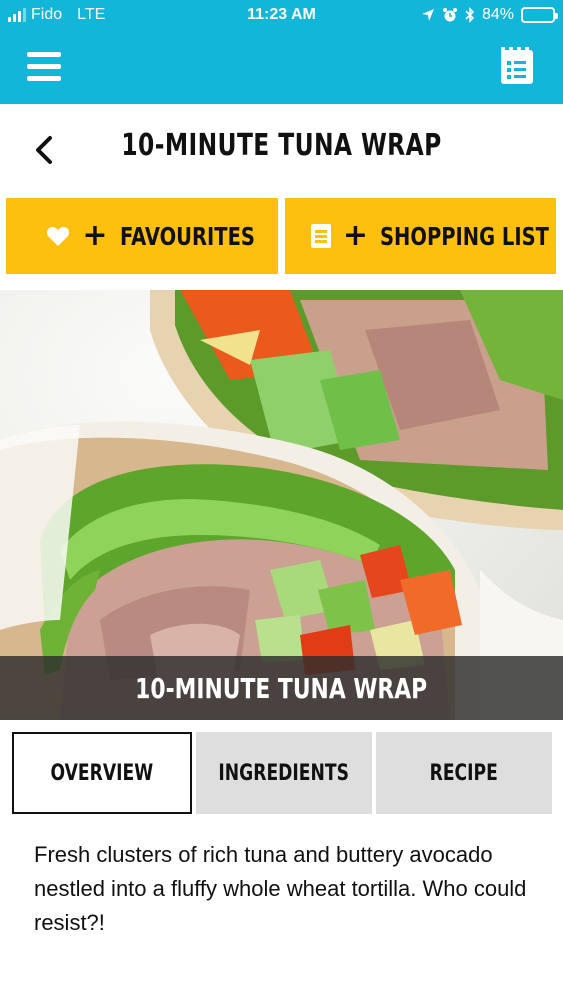  Describe the element at coordinates (464, 236) in the screenshot. I see `shopping-list-label: SHOPPING LIST` at that location.